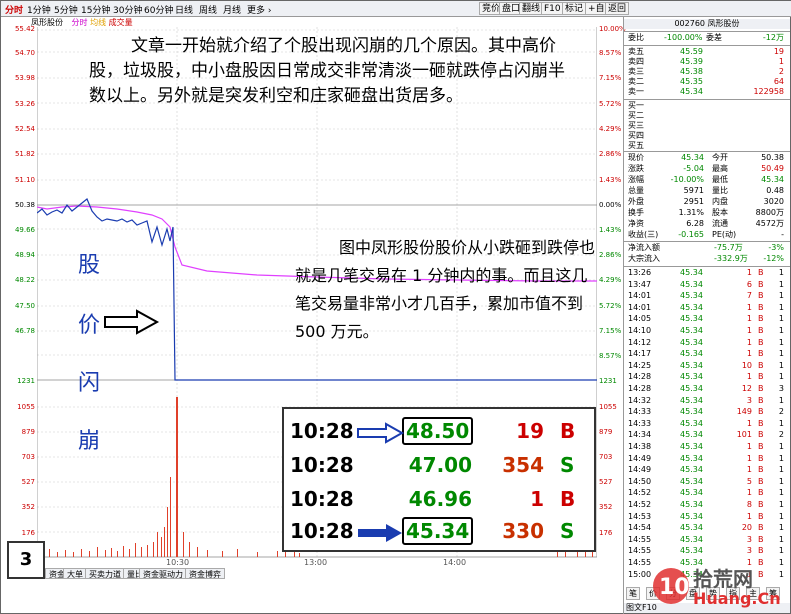 This screenshot has width=791, height=614. Describe the element at coordinates (744, 412) in the screenshot. I see `tick-volume: 149` at that location.